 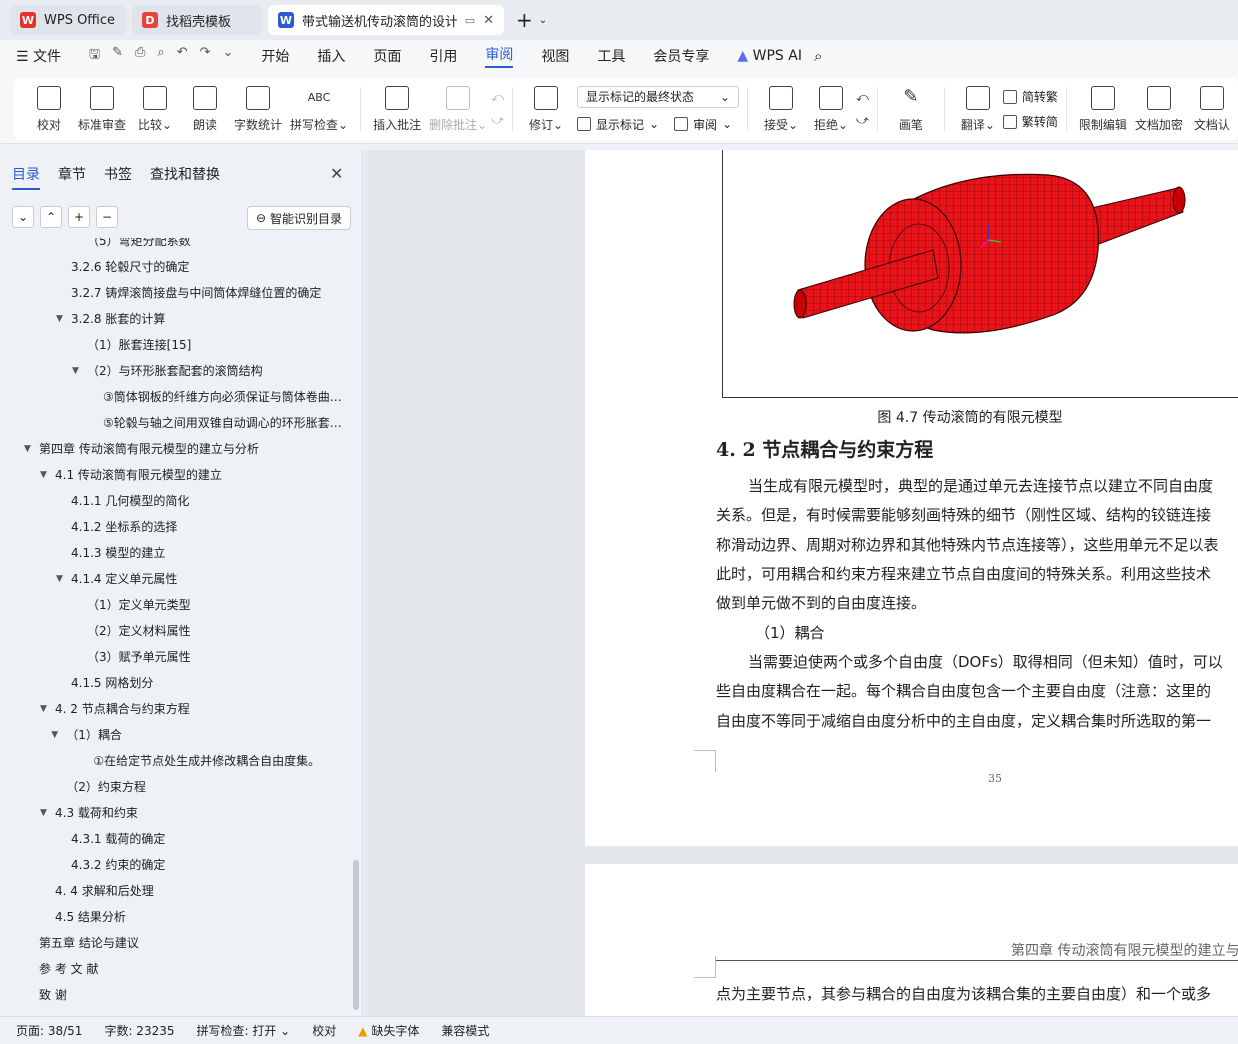 I want to click on toc-item: 4.3 载荷和约束, so click(x=200, y=813).